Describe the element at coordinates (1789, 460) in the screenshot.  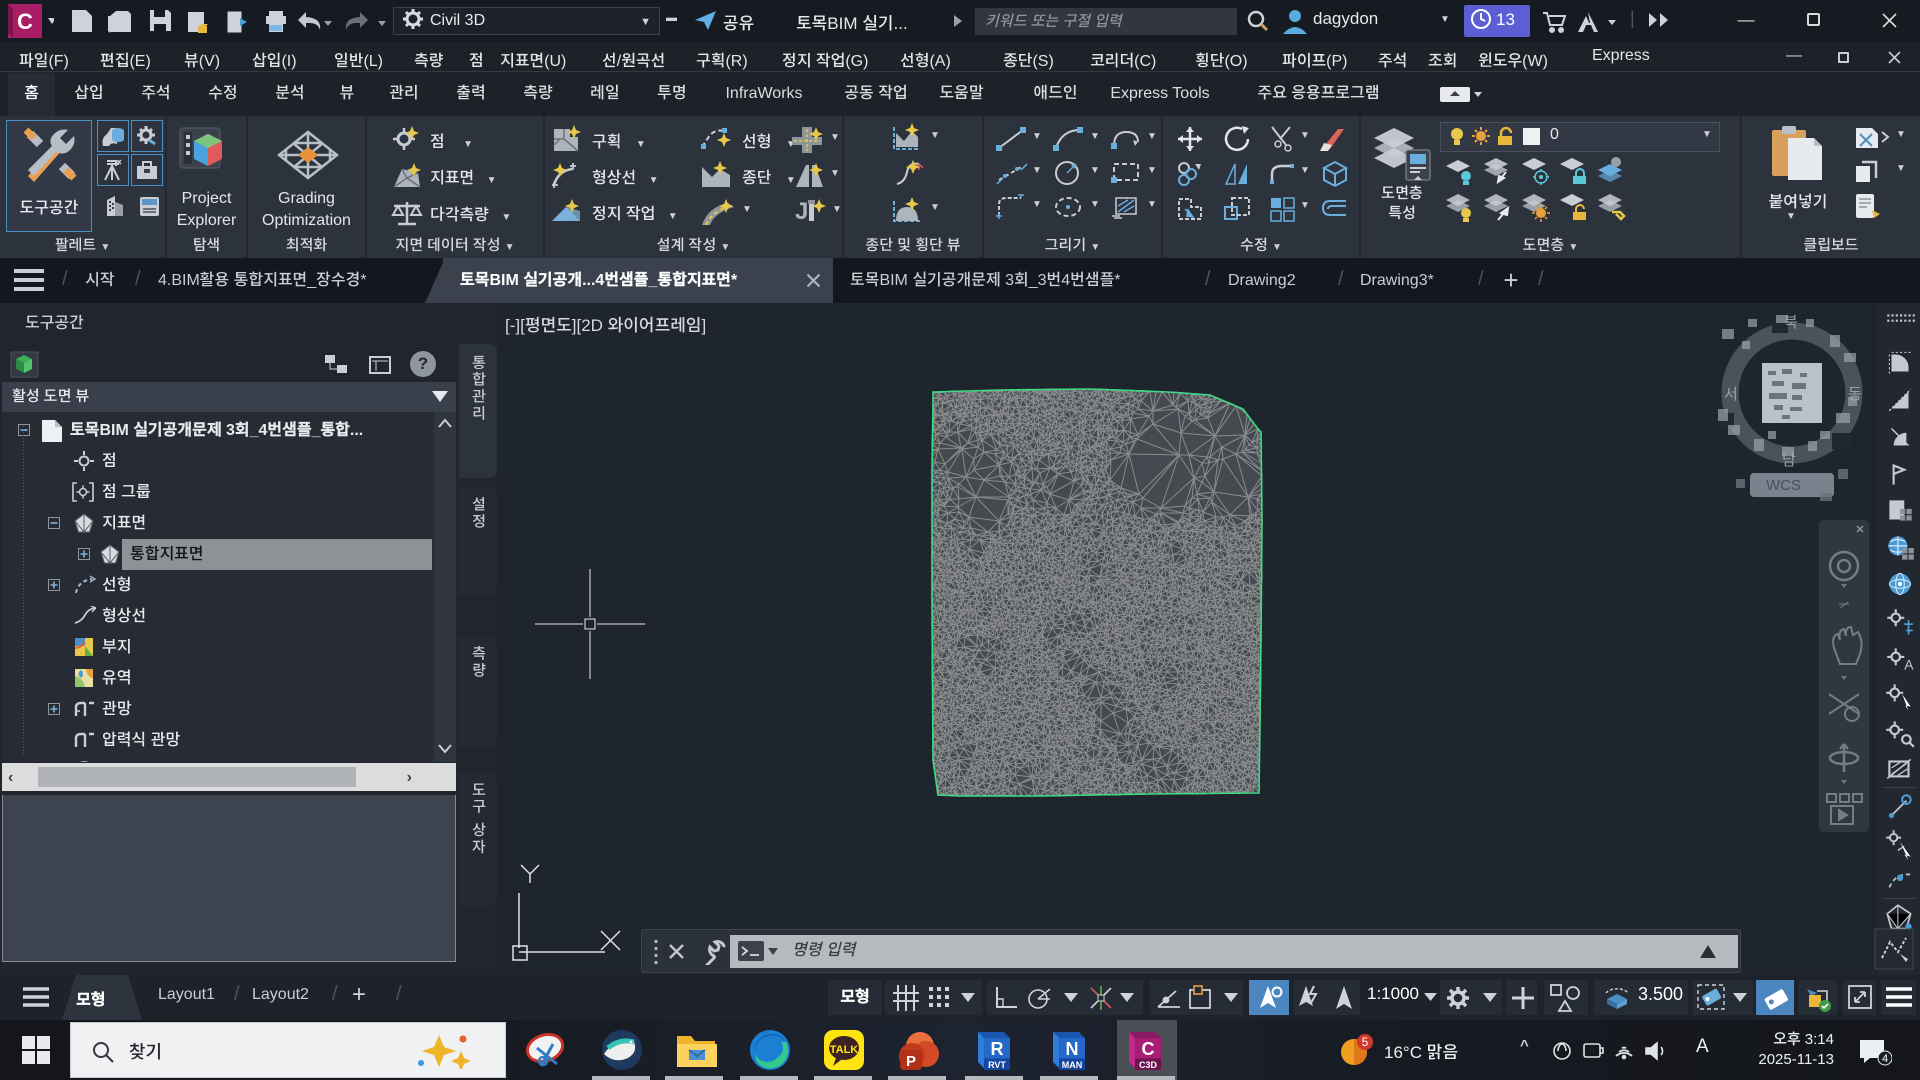
I see `svg-text: 남` at that location.